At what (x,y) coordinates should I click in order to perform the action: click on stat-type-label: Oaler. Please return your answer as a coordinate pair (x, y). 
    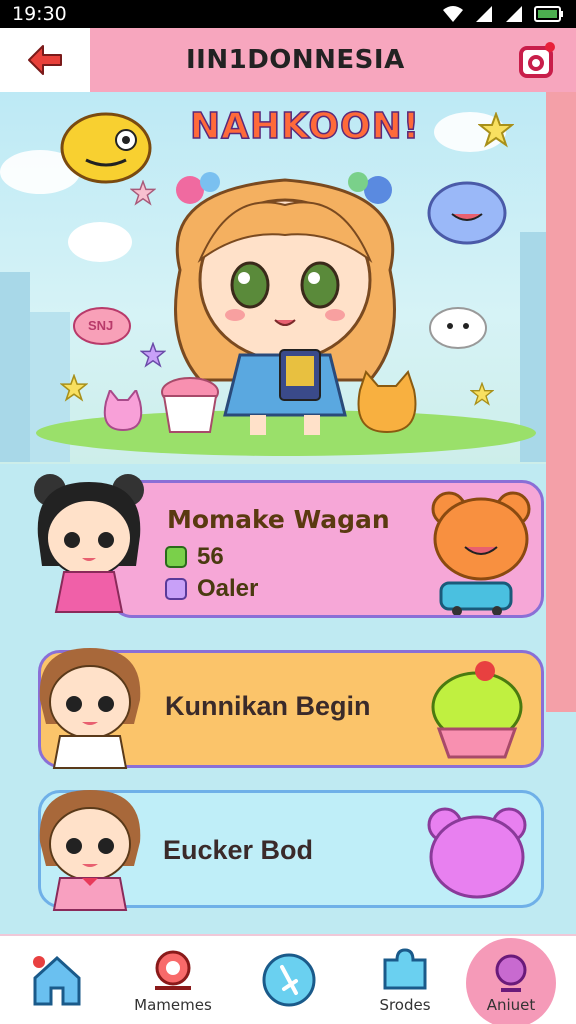
    Looking at the image, I should click on (228, 588).